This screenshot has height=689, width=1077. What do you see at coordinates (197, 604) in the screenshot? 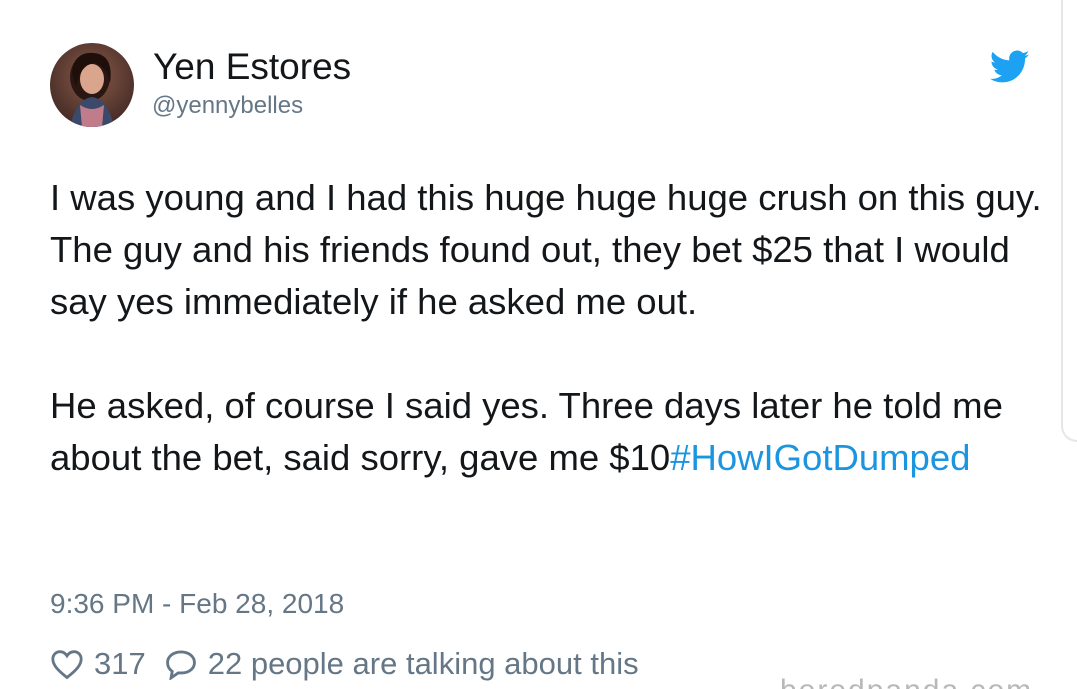
I see `tweet-timestamp: 9:36 PM - Feb 28, 2018` at bounding box center [197, 604].